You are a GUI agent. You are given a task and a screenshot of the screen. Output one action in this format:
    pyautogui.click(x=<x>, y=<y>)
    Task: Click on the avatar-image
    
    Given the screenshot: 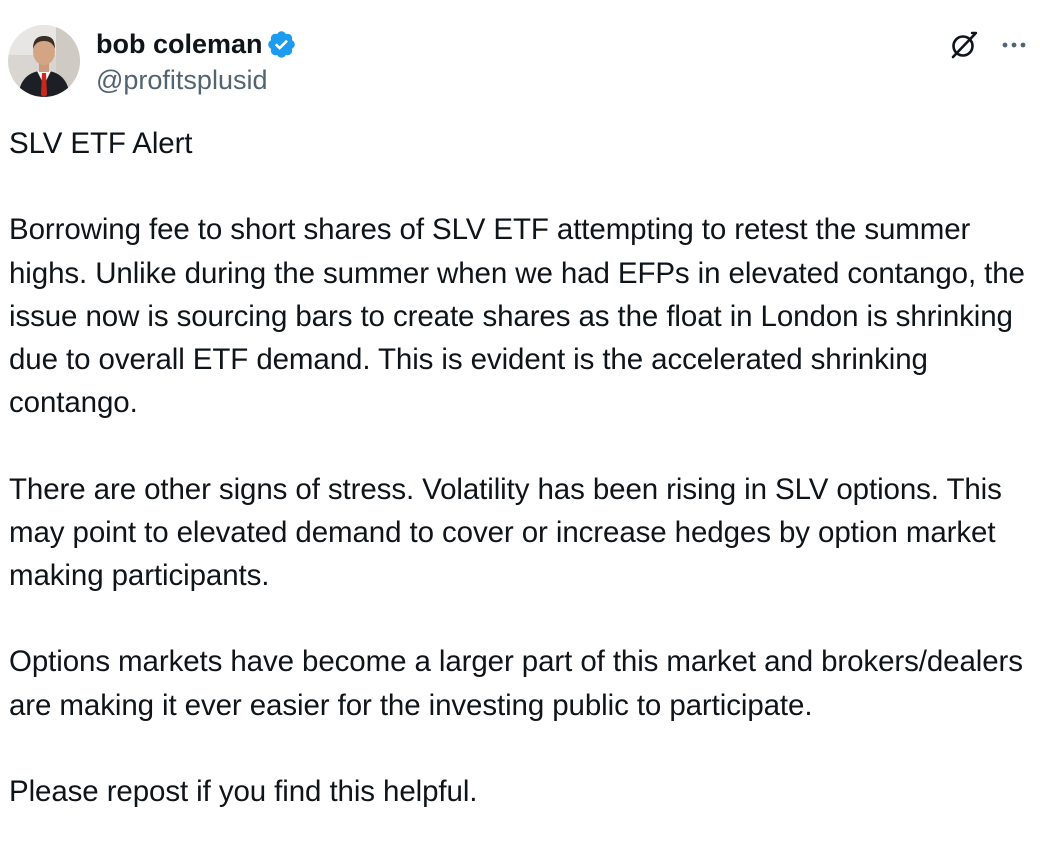 What is the action you would take?
    pyautogui.click(x=44, y=61)
    